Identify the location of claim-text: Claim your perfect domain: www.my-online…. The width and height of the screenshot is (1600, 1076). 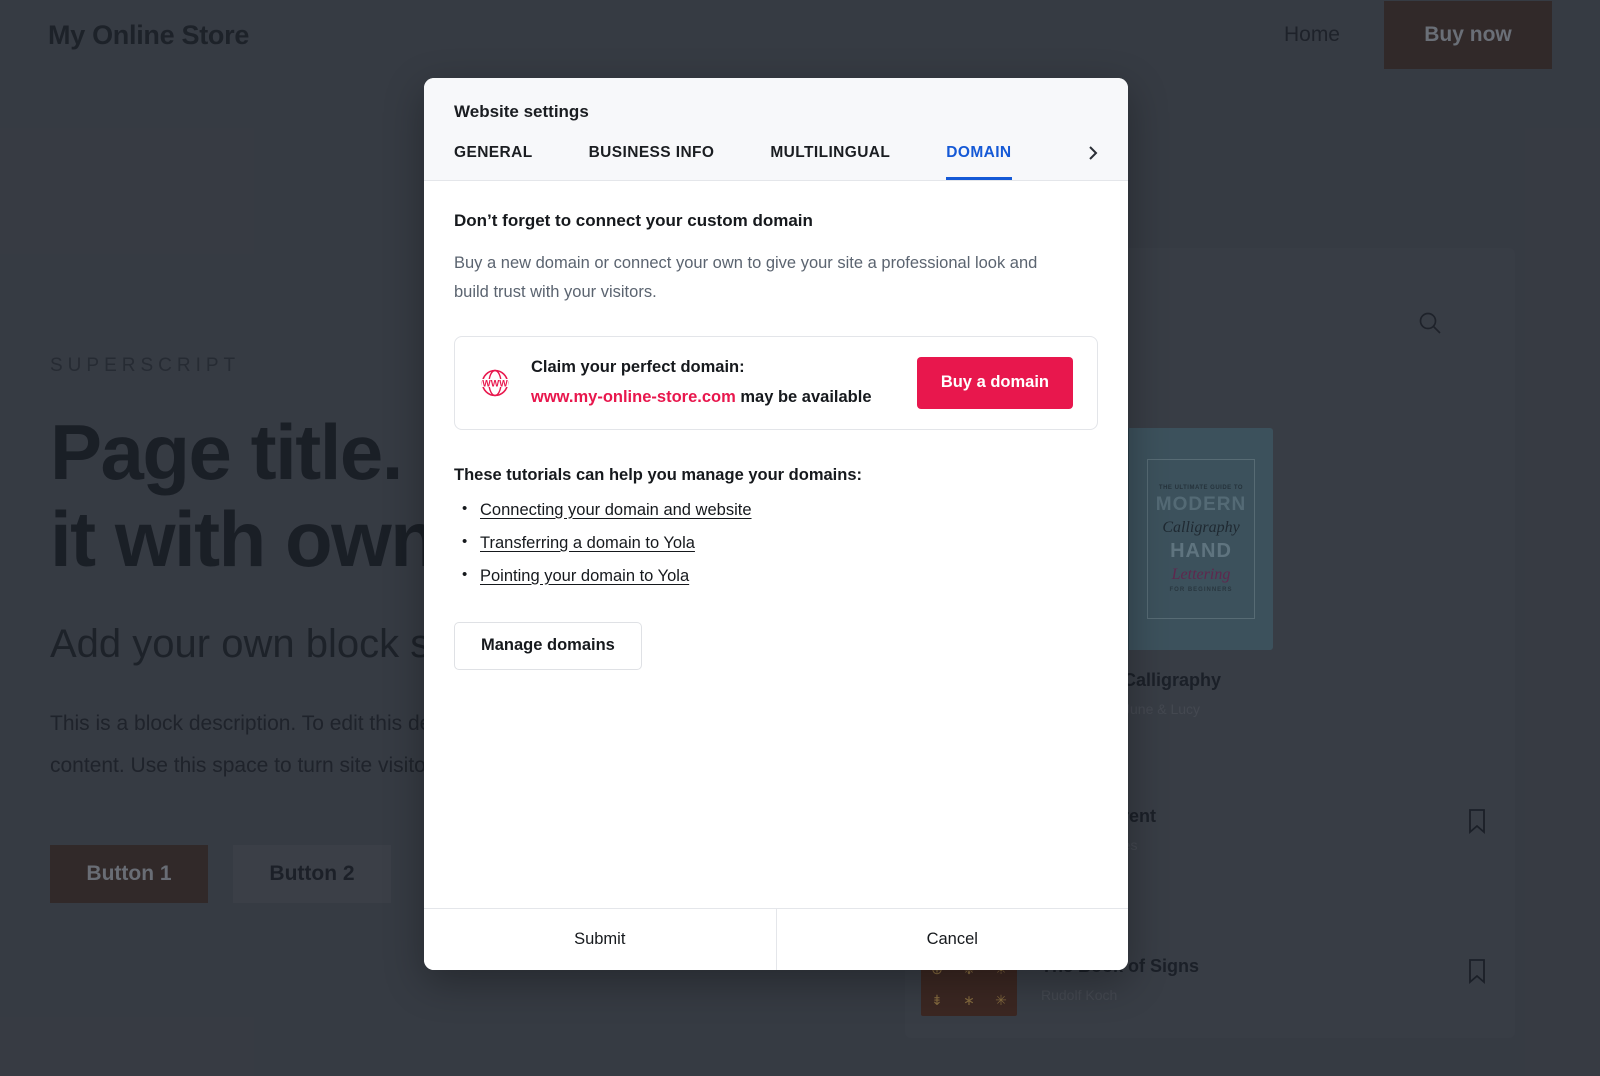
(714, 382).